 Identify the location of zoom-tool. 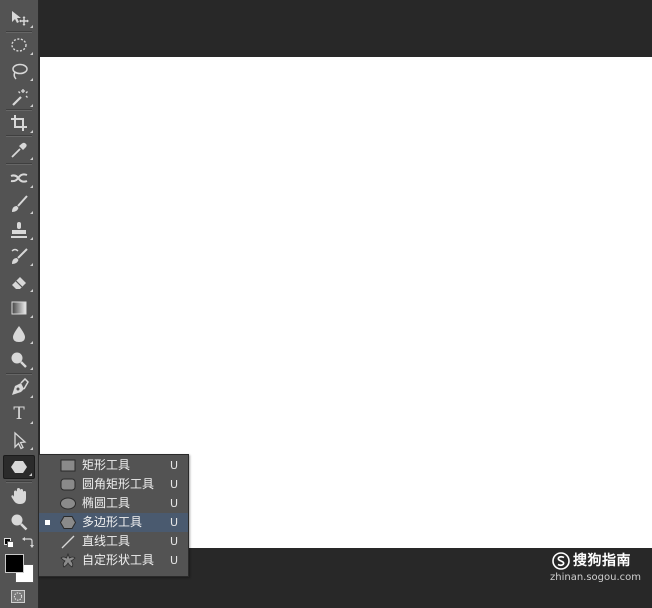
(19, 522).